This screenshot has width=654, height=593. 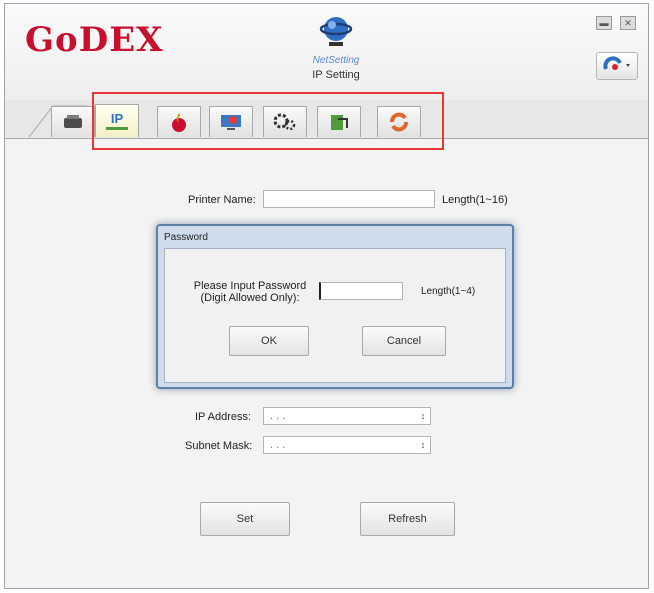 What do you see at coordinates (250, 298) in the screenshot?
I see `password-prompt-line2: (Digit Allowed Only):` at bounding box center [250, 298].